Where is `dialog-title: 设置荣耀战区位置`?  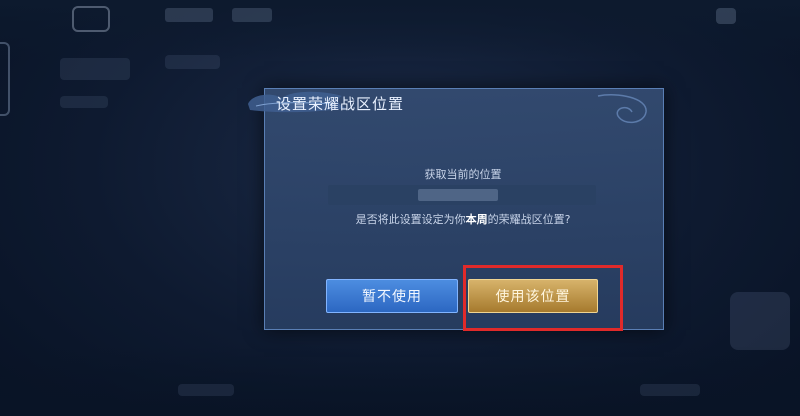 dialog-title: 设置荣耀战区位置 is located at coordinates (340, 104).